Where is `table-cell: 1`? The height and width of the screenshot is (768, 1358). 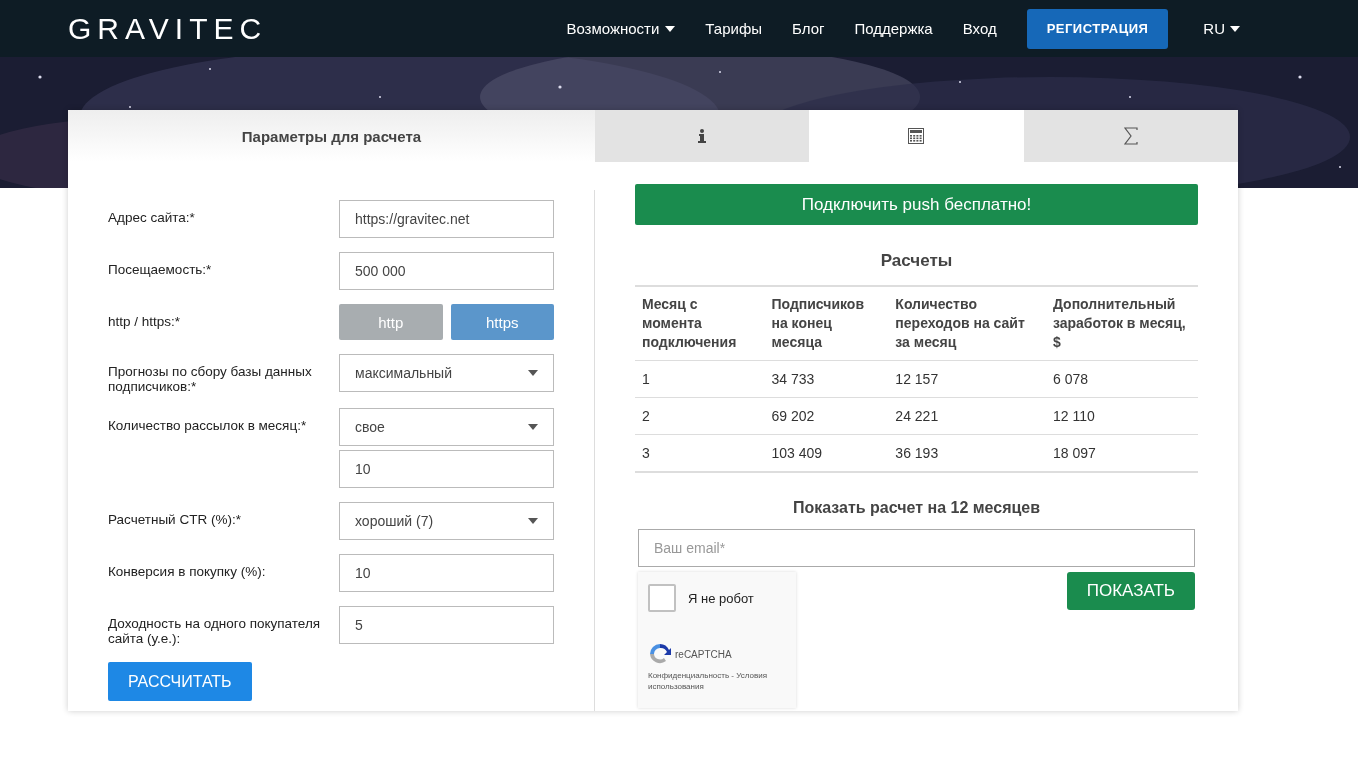
table-cell: 1 is located at coordinates (700, 379).